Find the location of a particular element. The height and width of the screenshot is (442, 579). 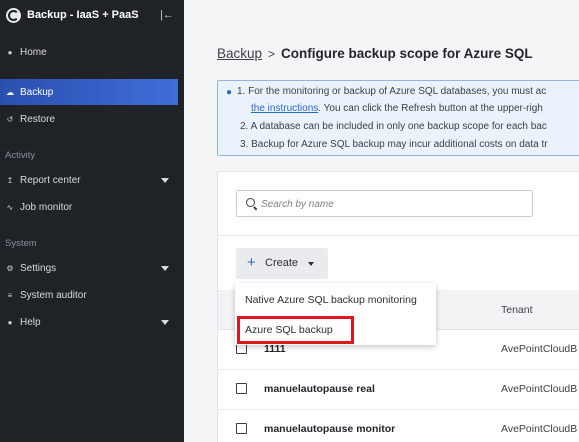

speech-bubble-icon: ● is located at coordinates (229, 92).